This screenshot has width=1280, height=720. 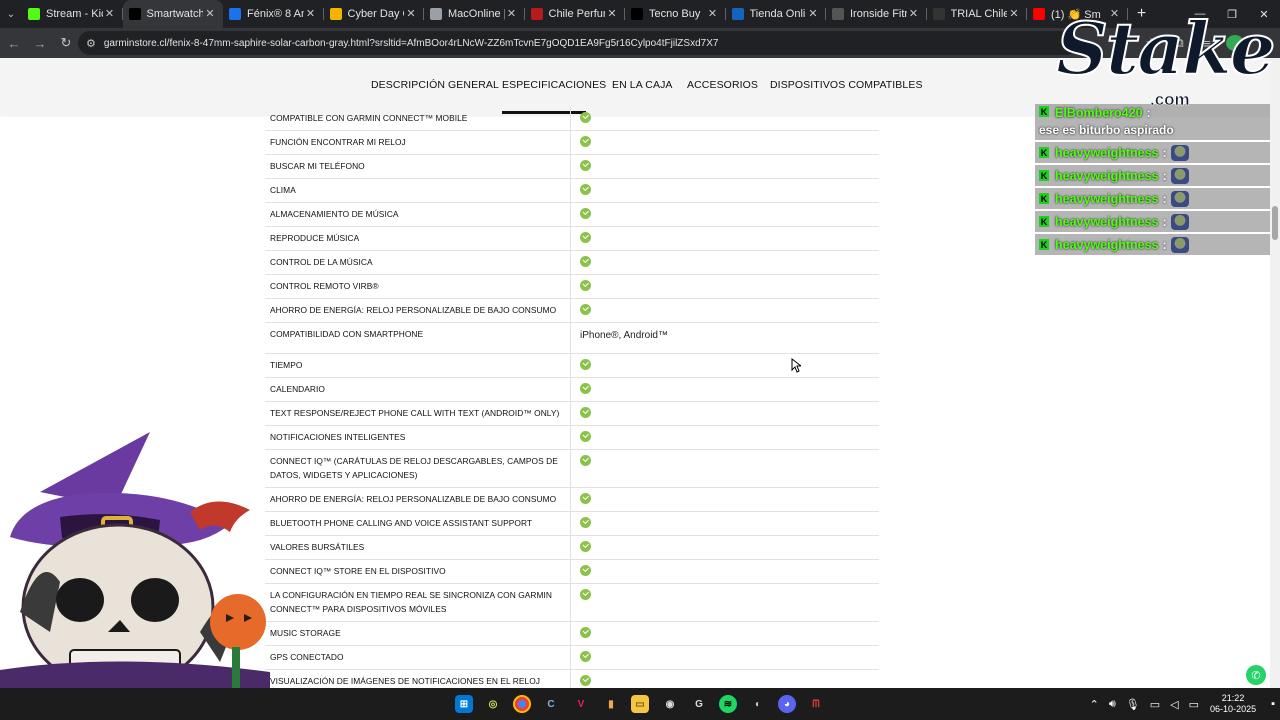 I want to click on nav-descripcion-general: DESCRIPCIÓN GENERAL, so click(x=435, y=85).